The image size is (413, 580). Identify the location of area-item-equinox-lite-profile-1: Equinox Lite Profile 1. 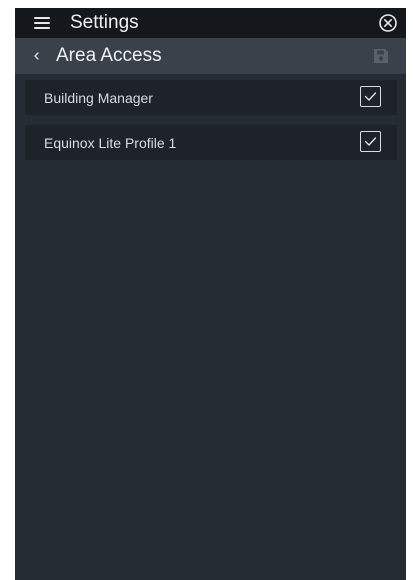
(211, 142).